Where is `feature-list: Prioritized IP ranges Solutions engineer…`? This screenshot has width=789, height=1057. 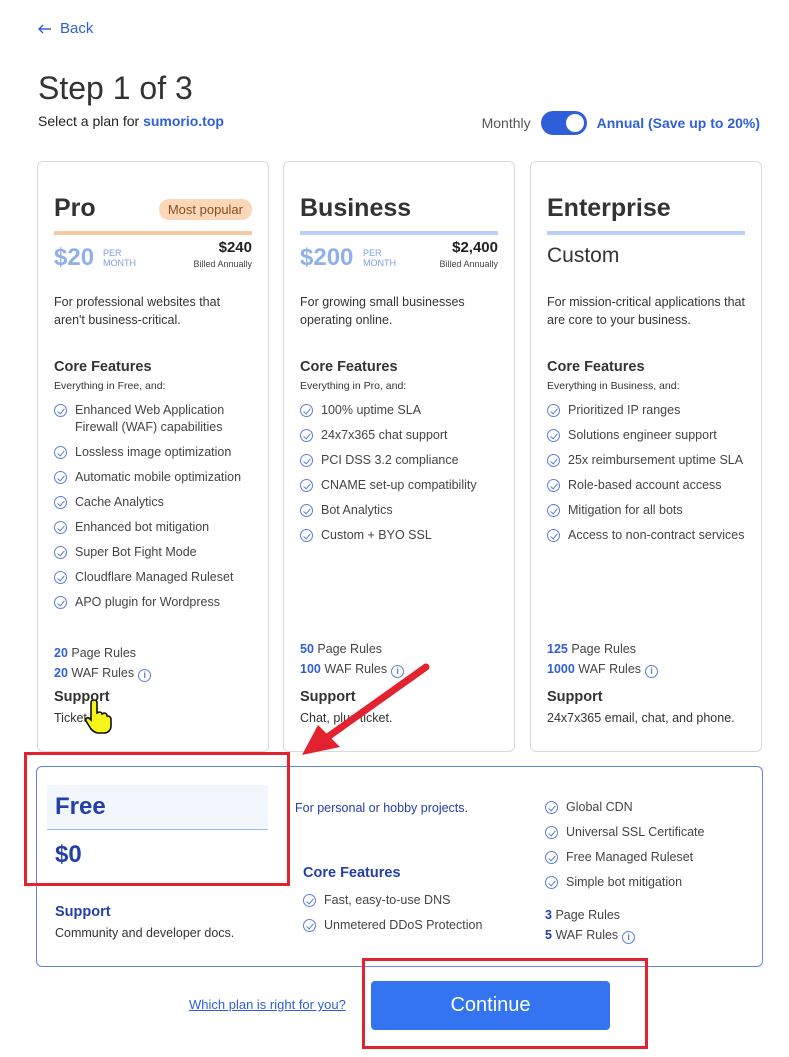
feature-list: Prioritized IP ranges Solutions engineer… is located at coordinates (649, 477).